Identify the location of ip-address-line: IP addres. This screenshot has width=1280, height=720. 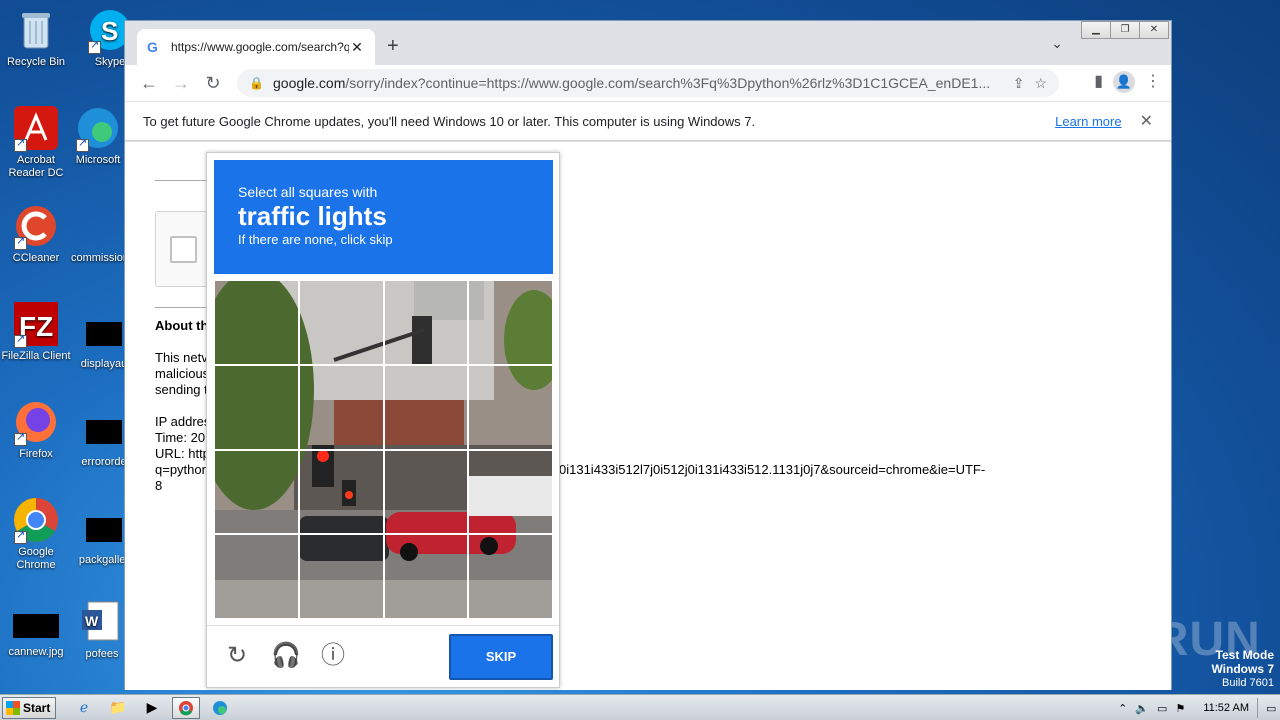
(183, 421).